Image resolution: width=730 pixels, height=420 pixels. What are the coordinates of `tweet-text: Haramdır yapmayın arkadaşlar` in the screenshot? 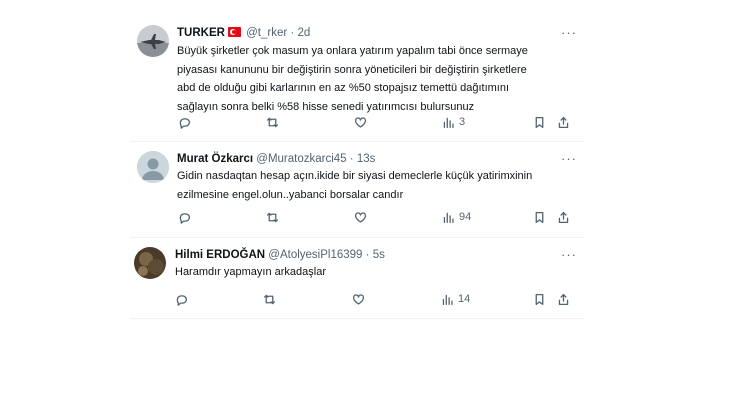 It's located at (250, 272).